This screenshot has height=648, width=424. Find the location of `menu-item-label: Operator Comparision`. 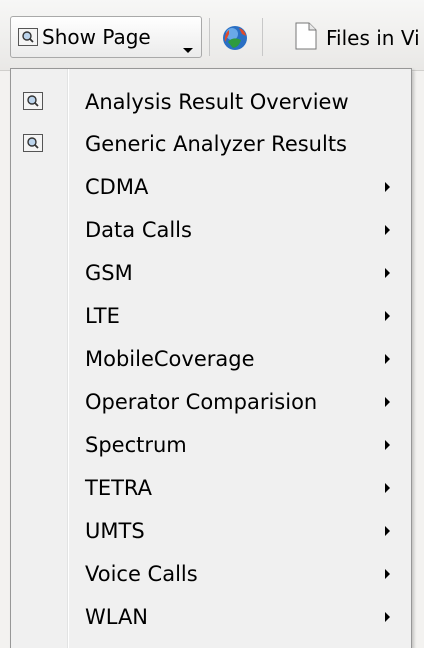

menu-item-label: Operator Comparision is located at coordinates (201, 402).